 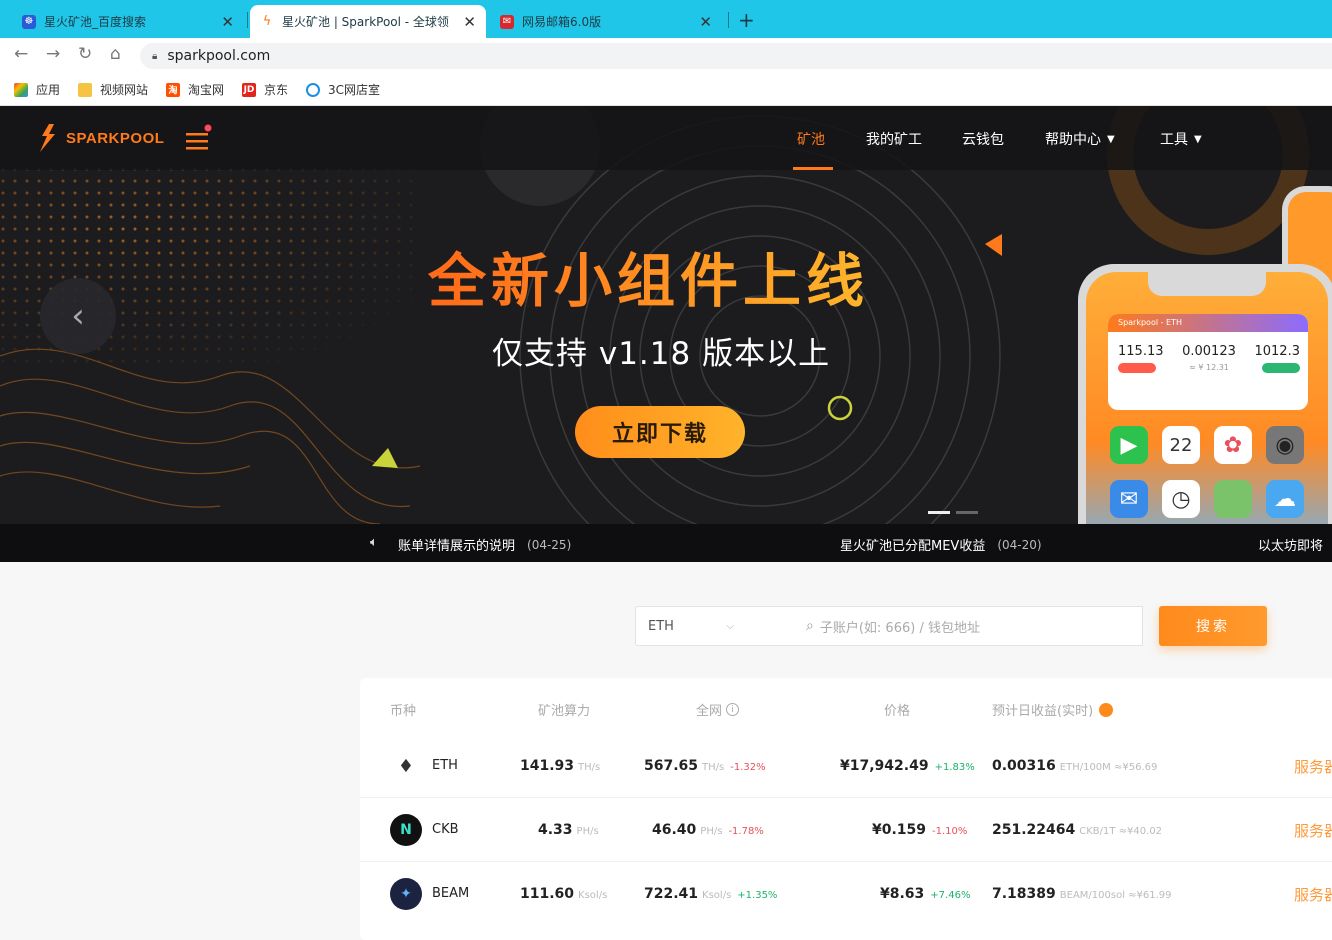 What do you see at coordinates (85, 89) in the screenshot?
I see `folder-icon` at bounding box center [85, 89].